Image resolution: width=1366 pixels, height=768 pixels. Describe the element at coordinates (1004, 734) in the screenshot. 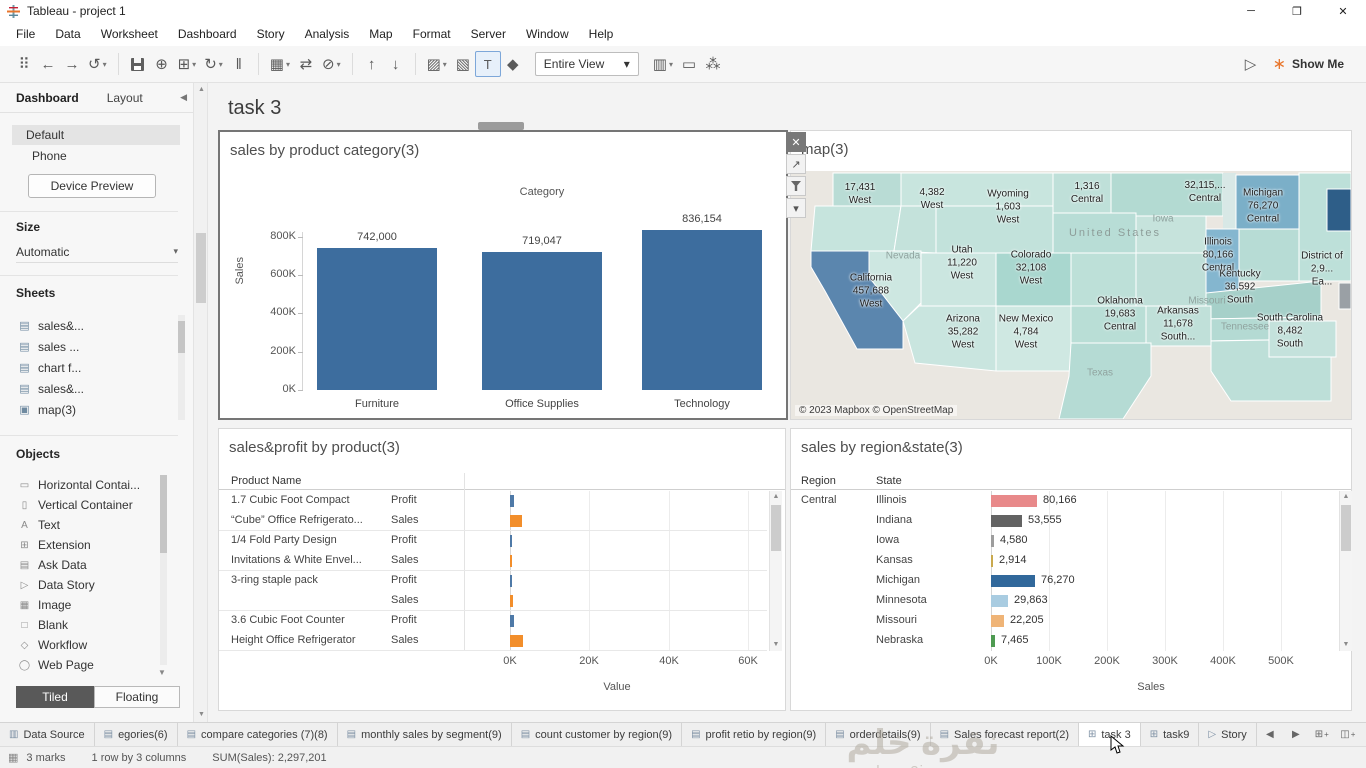

I see `sheet-tab-sales-forecast-report-2-: ▤ Sales forecast report(2)` at that location.